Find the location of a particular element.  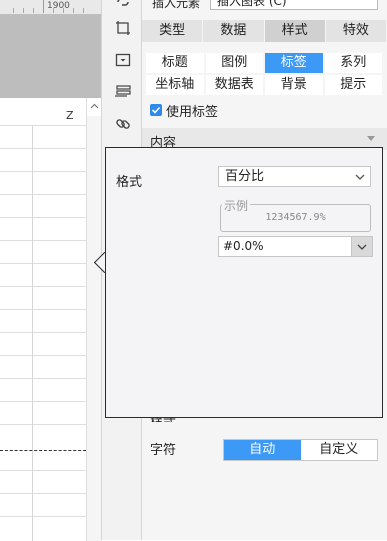

style-subtabs: 标题 图例 标签 系列 坐标轴 数据表 背景 提示 is located at coordinates (264, 74).